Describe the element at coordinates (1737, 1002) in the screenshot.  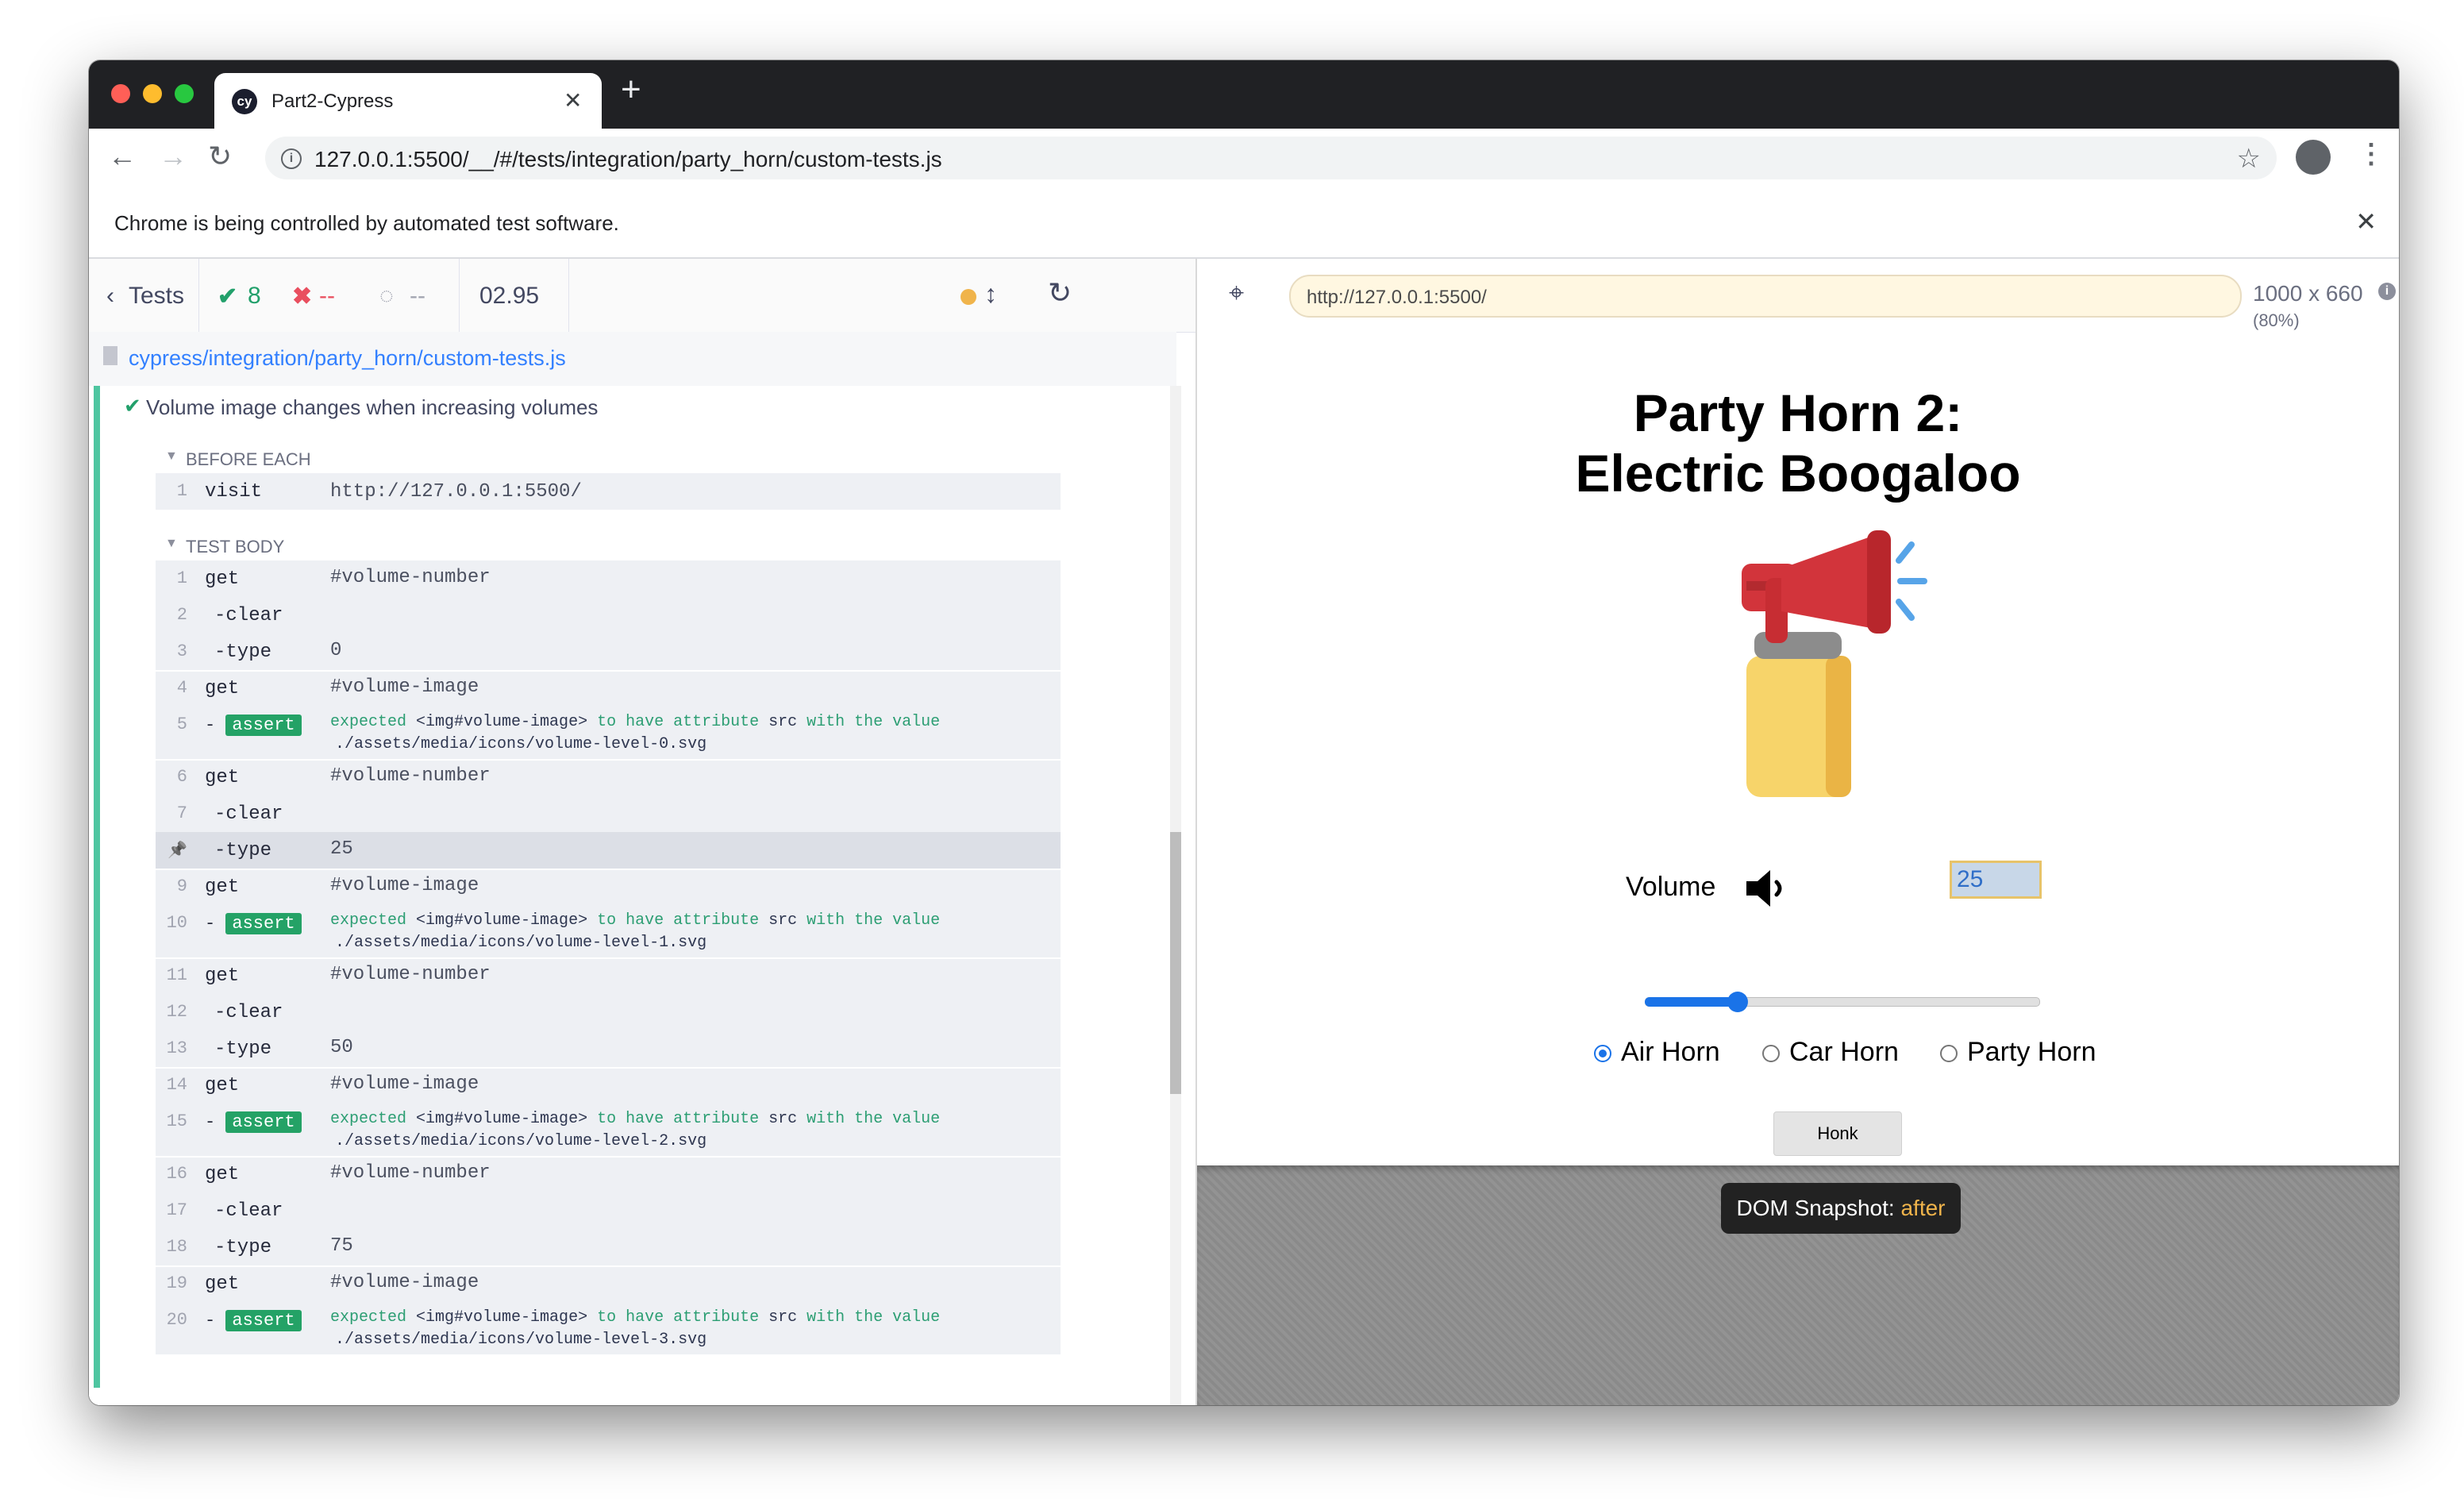
I see `volume-slider-thumb` at that location.